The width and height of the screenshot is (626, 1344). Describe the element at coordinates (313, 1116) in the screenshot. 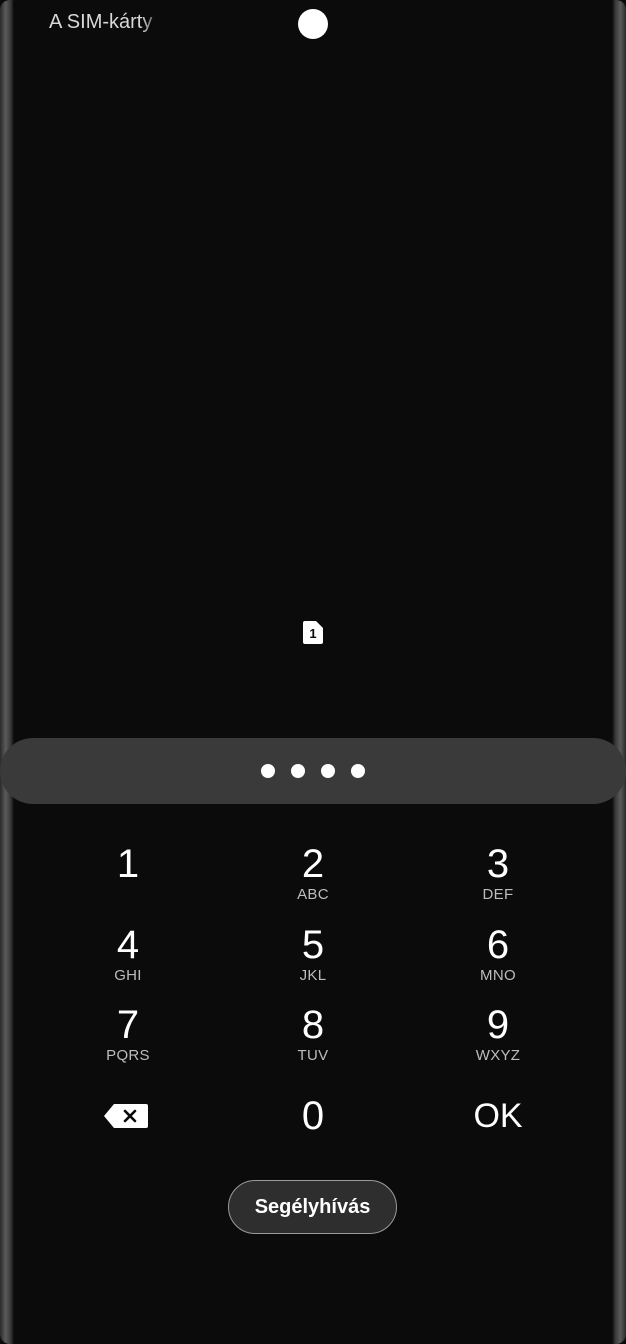

I see `key-digit: 0` at that location.